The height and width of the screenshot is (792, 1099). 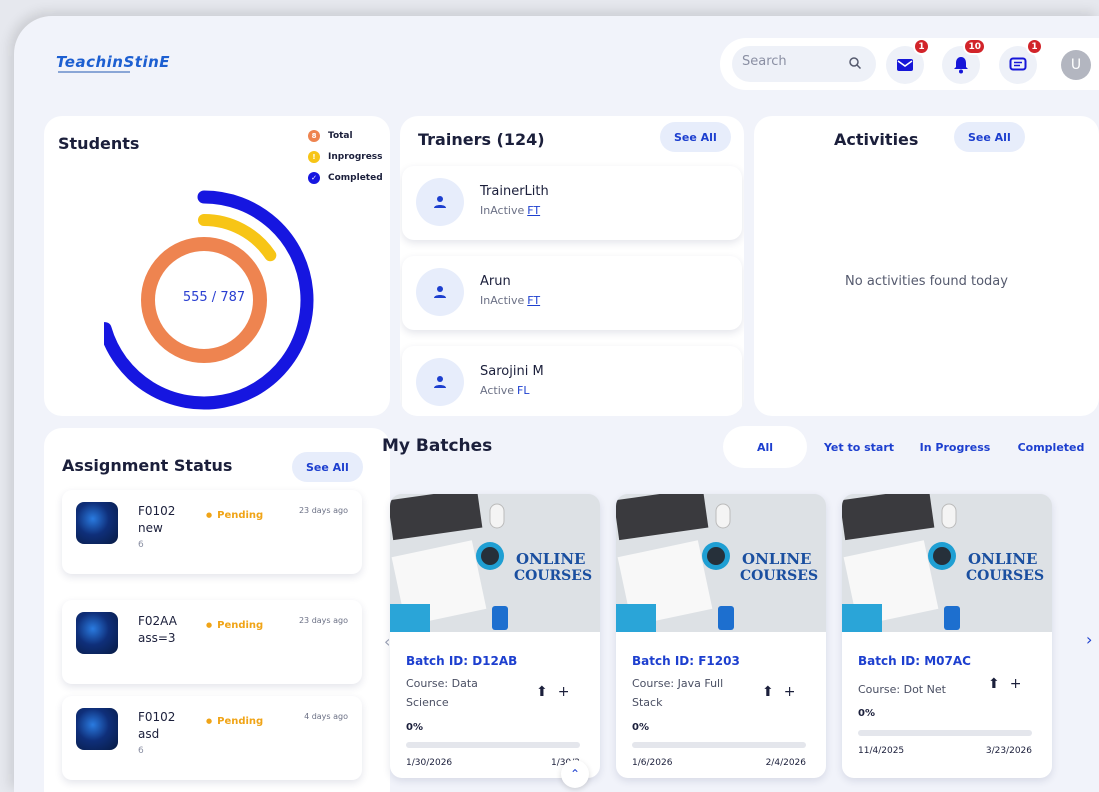 I want to click on trainer-name: Arun, so click(x=495, y=281).